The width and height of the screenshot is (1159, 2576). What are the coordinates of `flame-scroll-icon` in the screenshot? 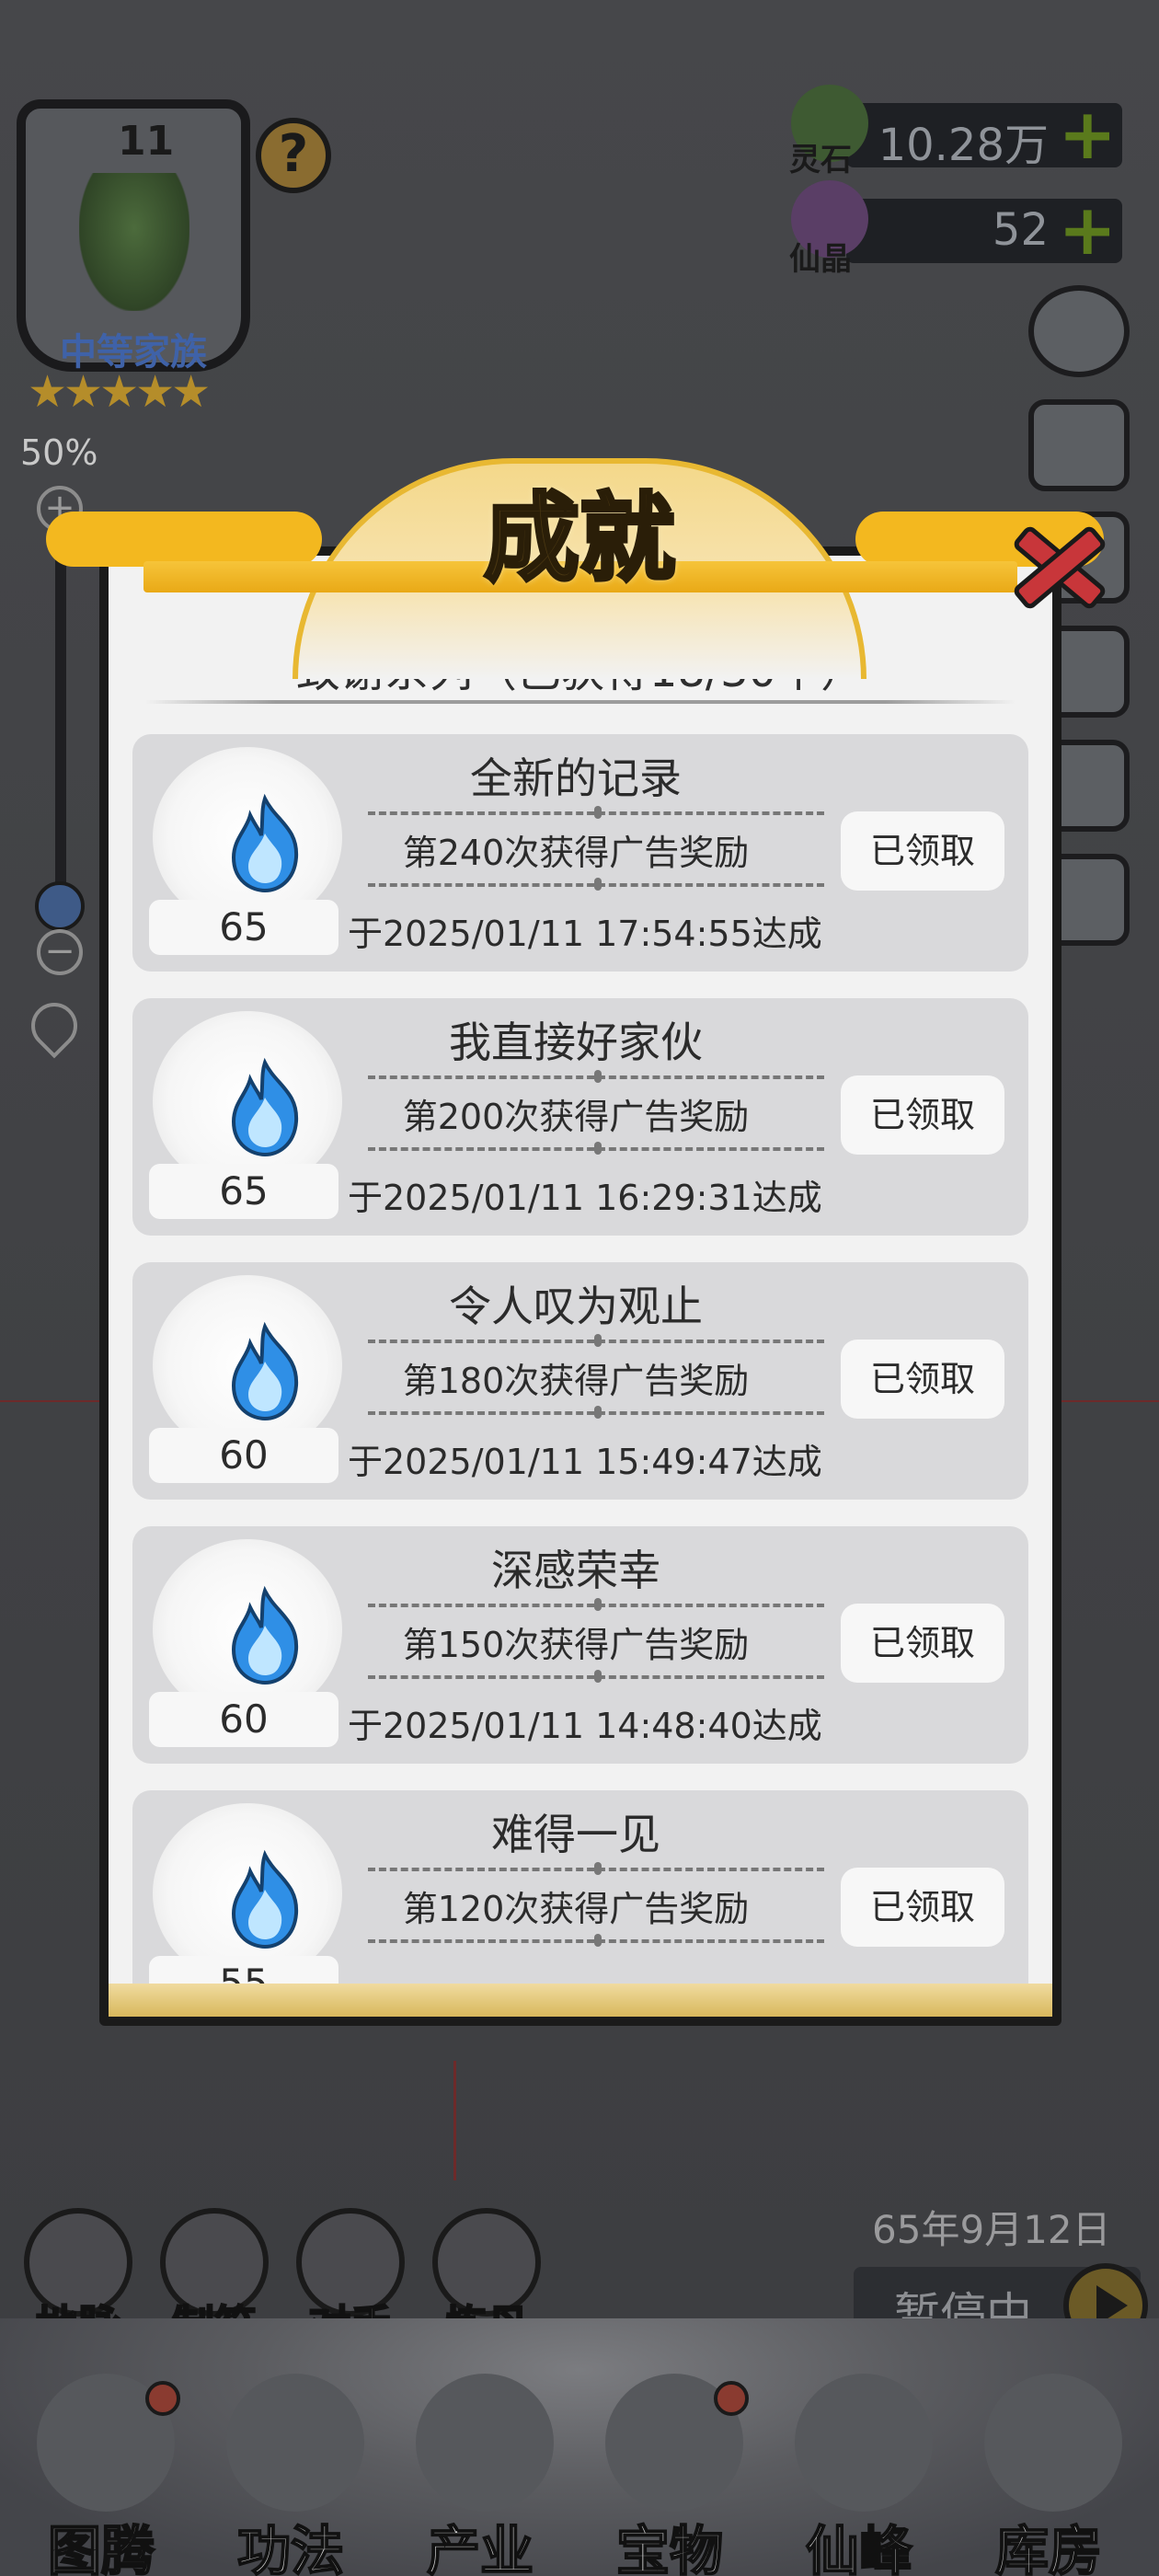 It's located at (295, 2443).